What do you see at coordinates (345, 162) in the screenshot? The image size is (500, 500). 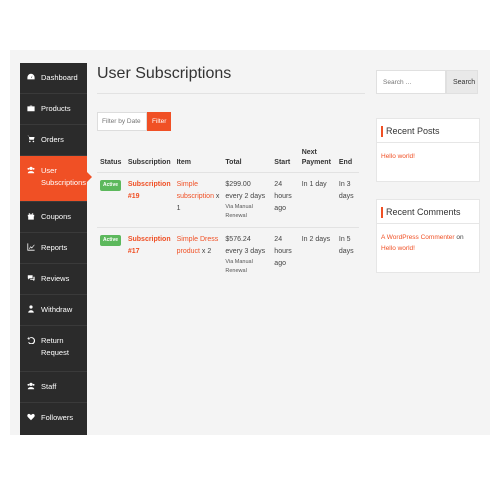 I see `column-header-end: End` at bounding box center [345, 162].